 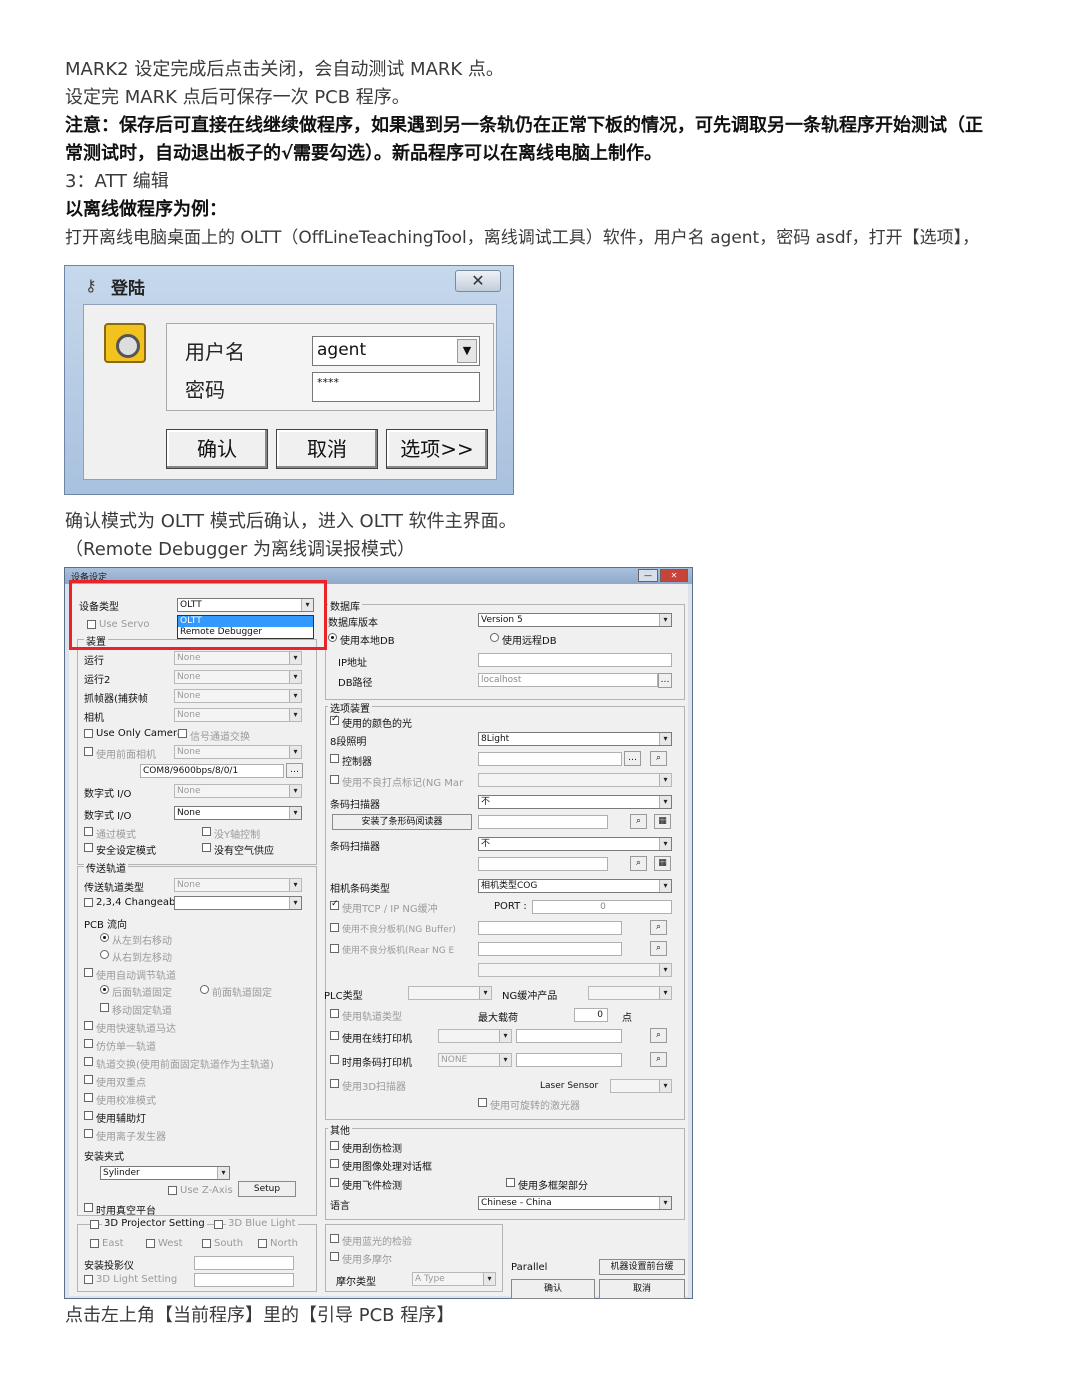 I want to click on plc-type-select, so click(x=450, y=993).